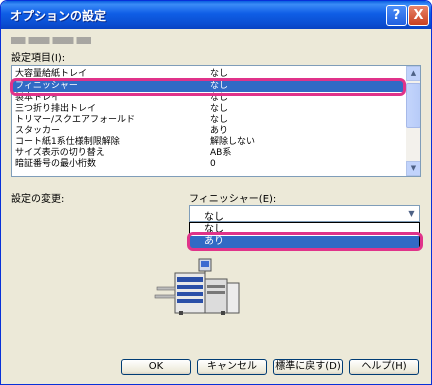 The width and height of the screenshot is (432, 385). Describe the element at coordinates (208, 98) in the screenshot. I see `list-item: 製本トレイ なし` at that location.